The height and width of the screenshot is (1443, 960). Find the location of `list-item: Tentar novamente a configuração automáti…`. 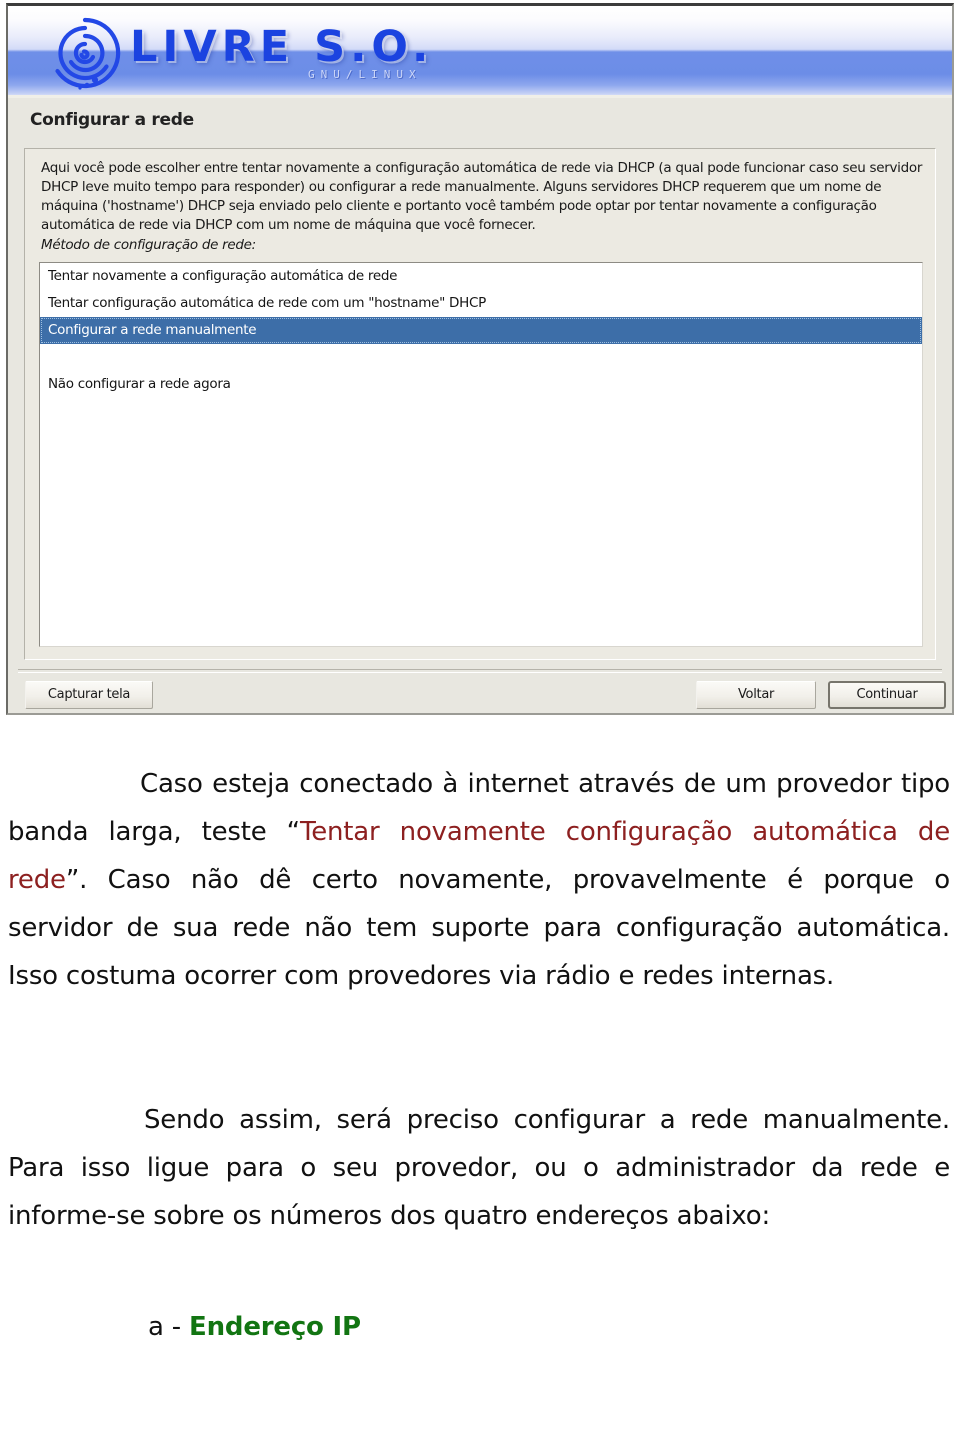

list-item: Tentar novamente a configuração automáti… is located at coordinates (481, 276).